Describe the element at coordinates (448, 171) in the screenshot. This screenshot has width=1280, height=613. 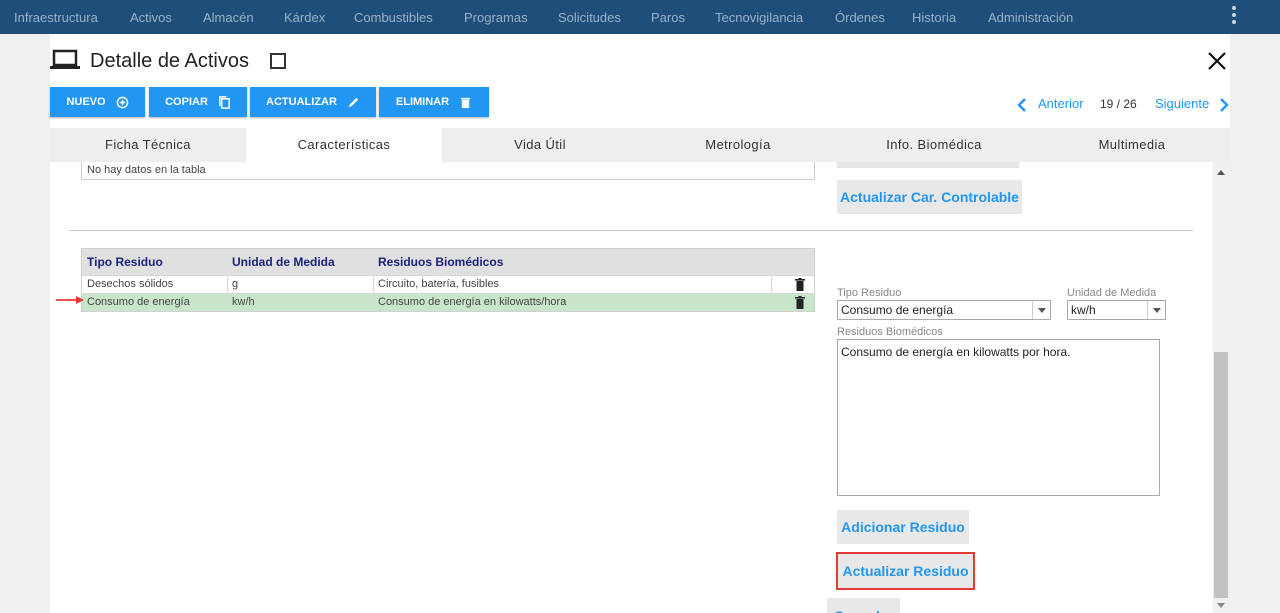
I see `empty-table-message: No hay datos en la tabla` at that location.